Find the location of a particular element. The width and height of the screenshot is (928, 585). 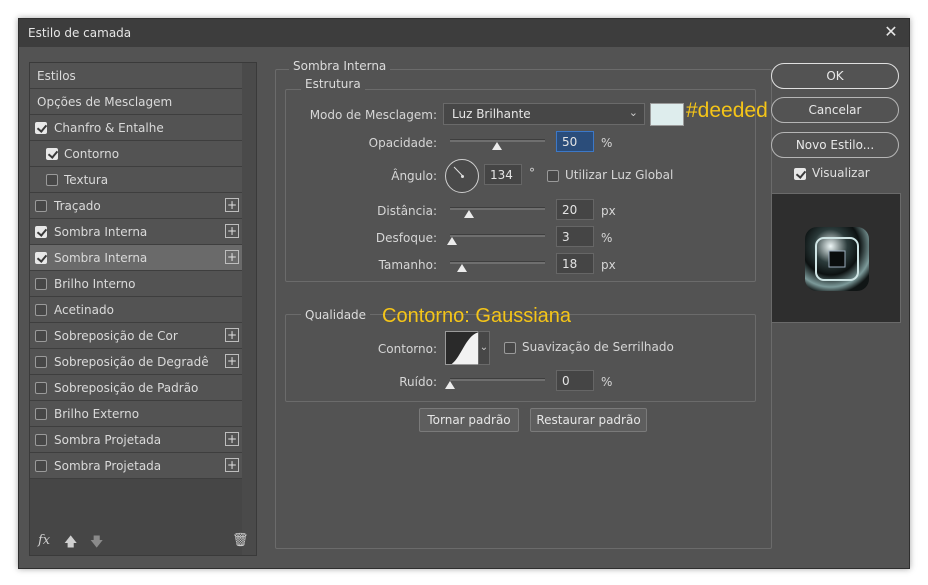

style-item: Traçado + is located at coordinates (136, 206).